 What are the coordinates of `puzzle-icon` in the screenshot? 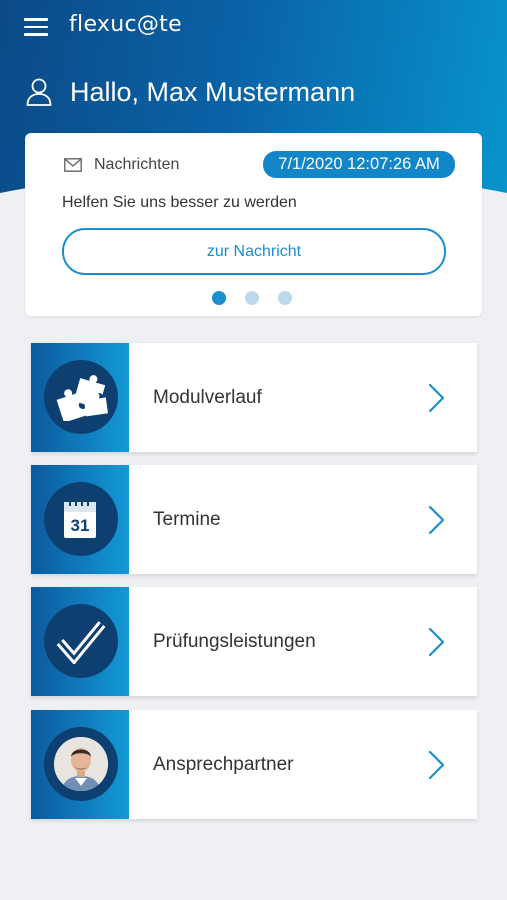 It's located at (81, 397).